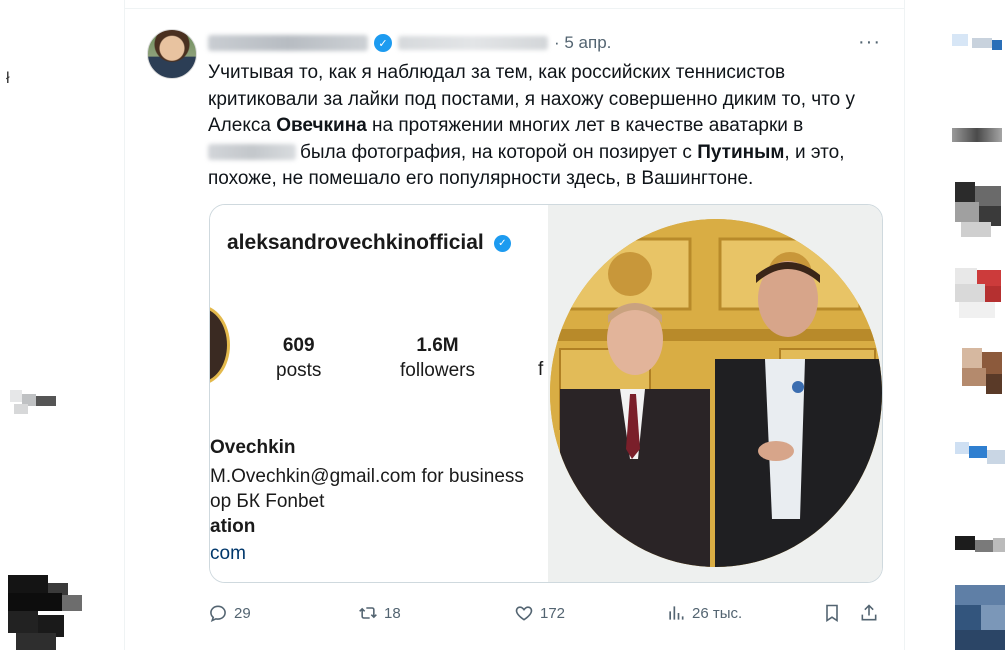  I want to click on posts-label: posts, so click(299, 370).